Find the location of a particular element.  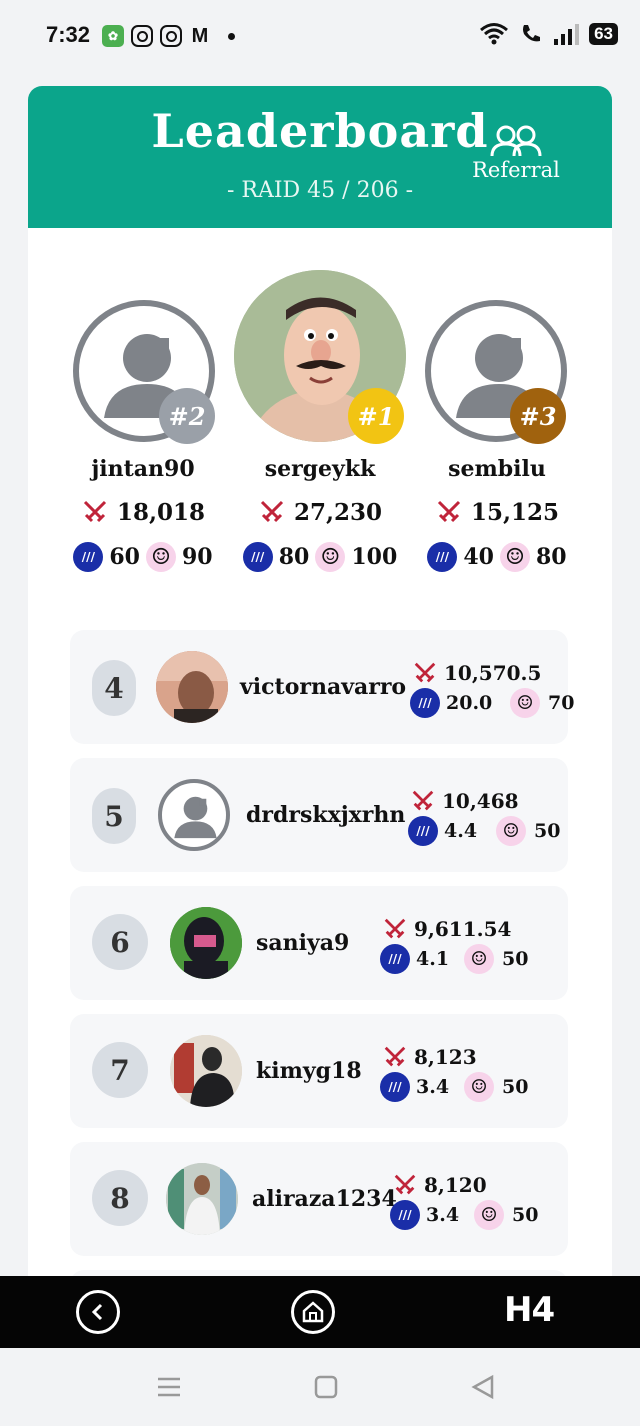

score-value: 18,018 is located at coordinates (161, 512).